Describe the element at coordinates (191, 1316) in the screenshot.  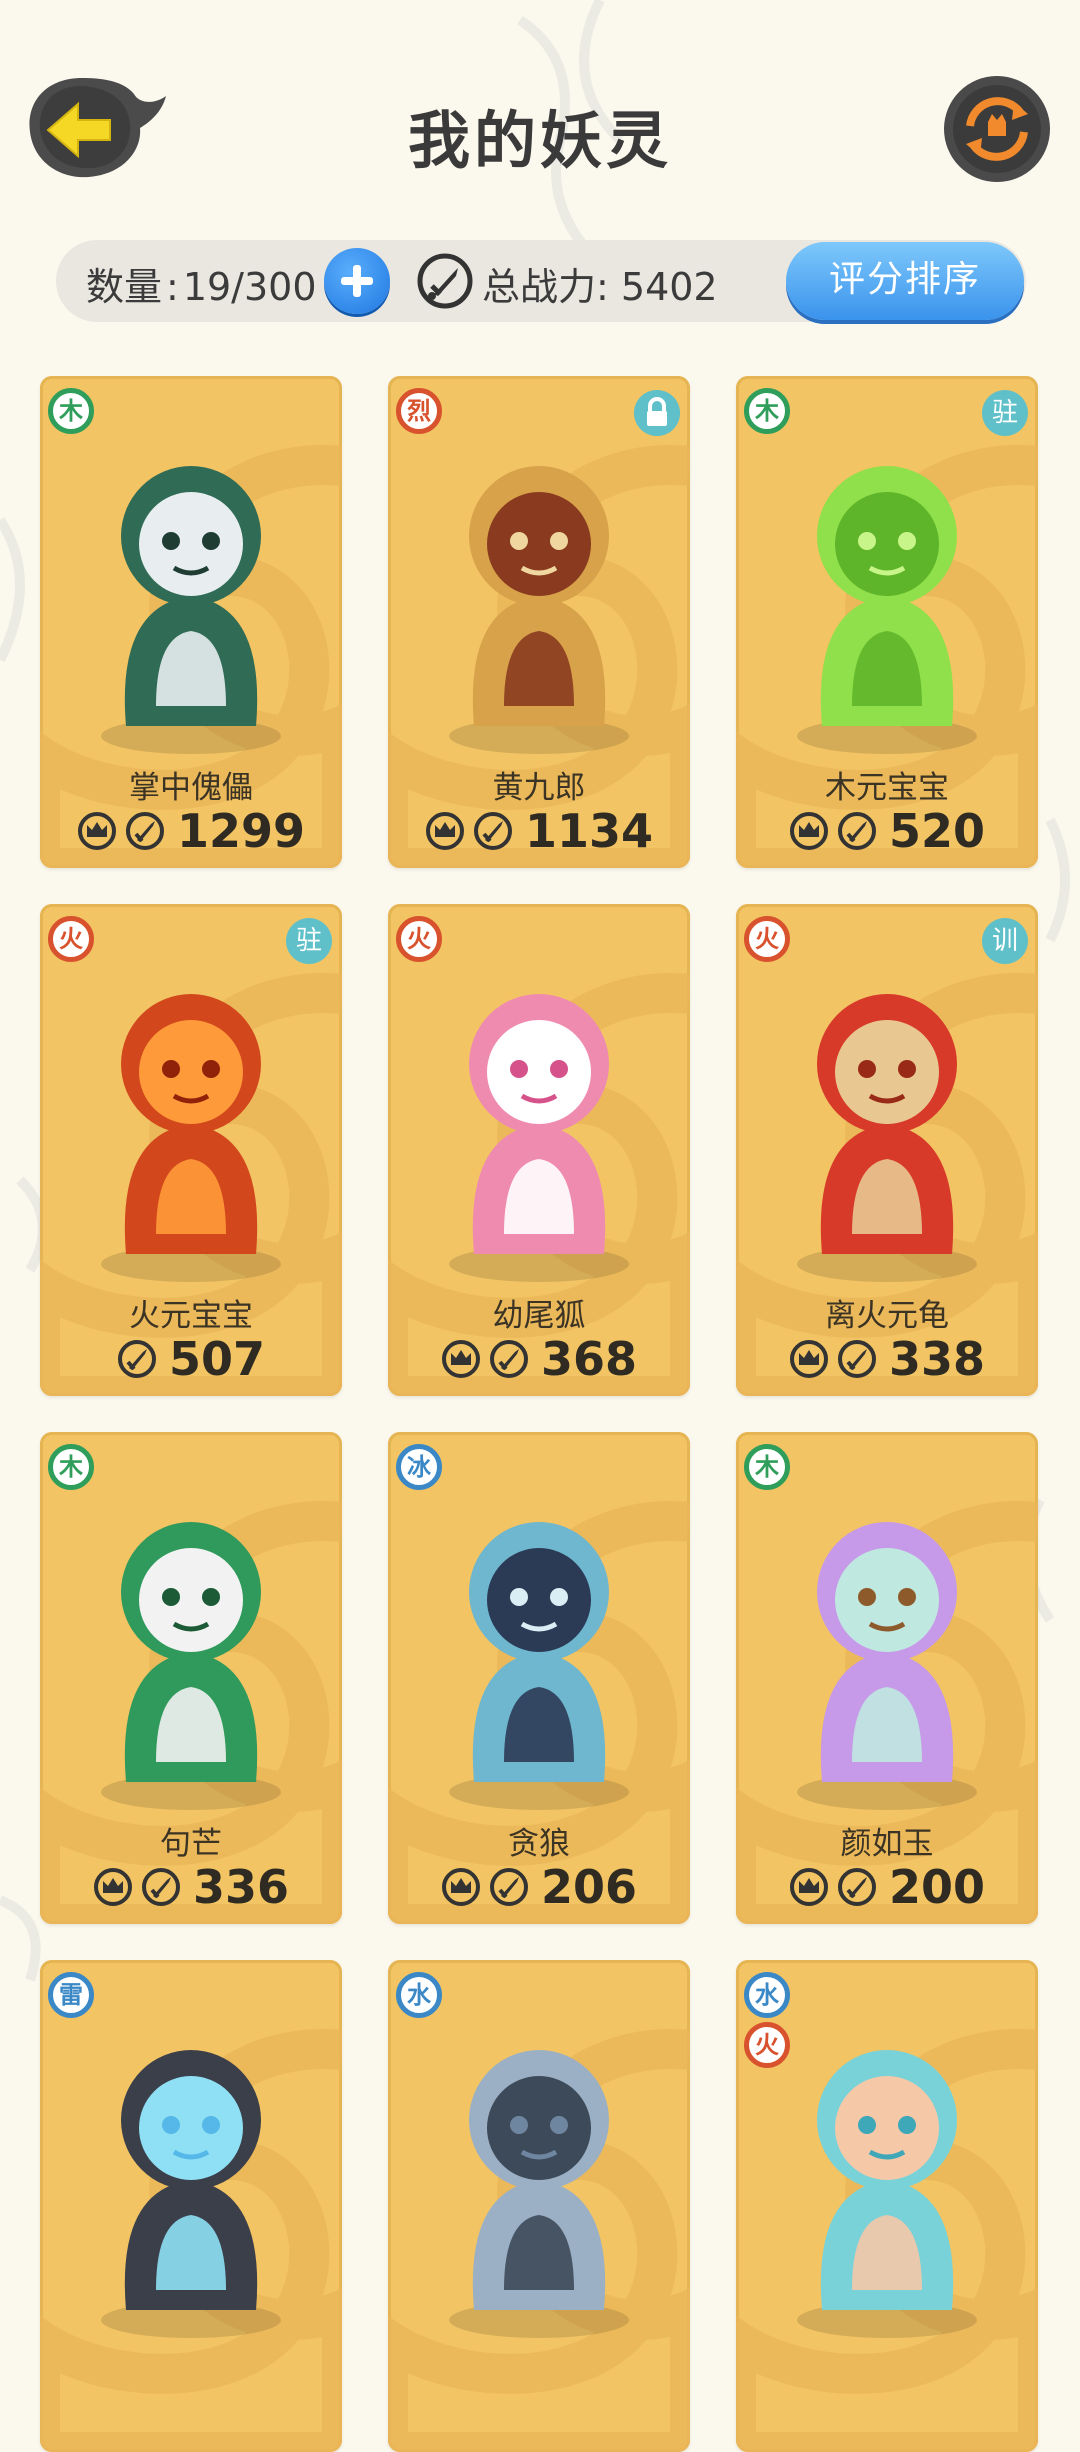
I see `monster-name: 火元宝宝` at that location.